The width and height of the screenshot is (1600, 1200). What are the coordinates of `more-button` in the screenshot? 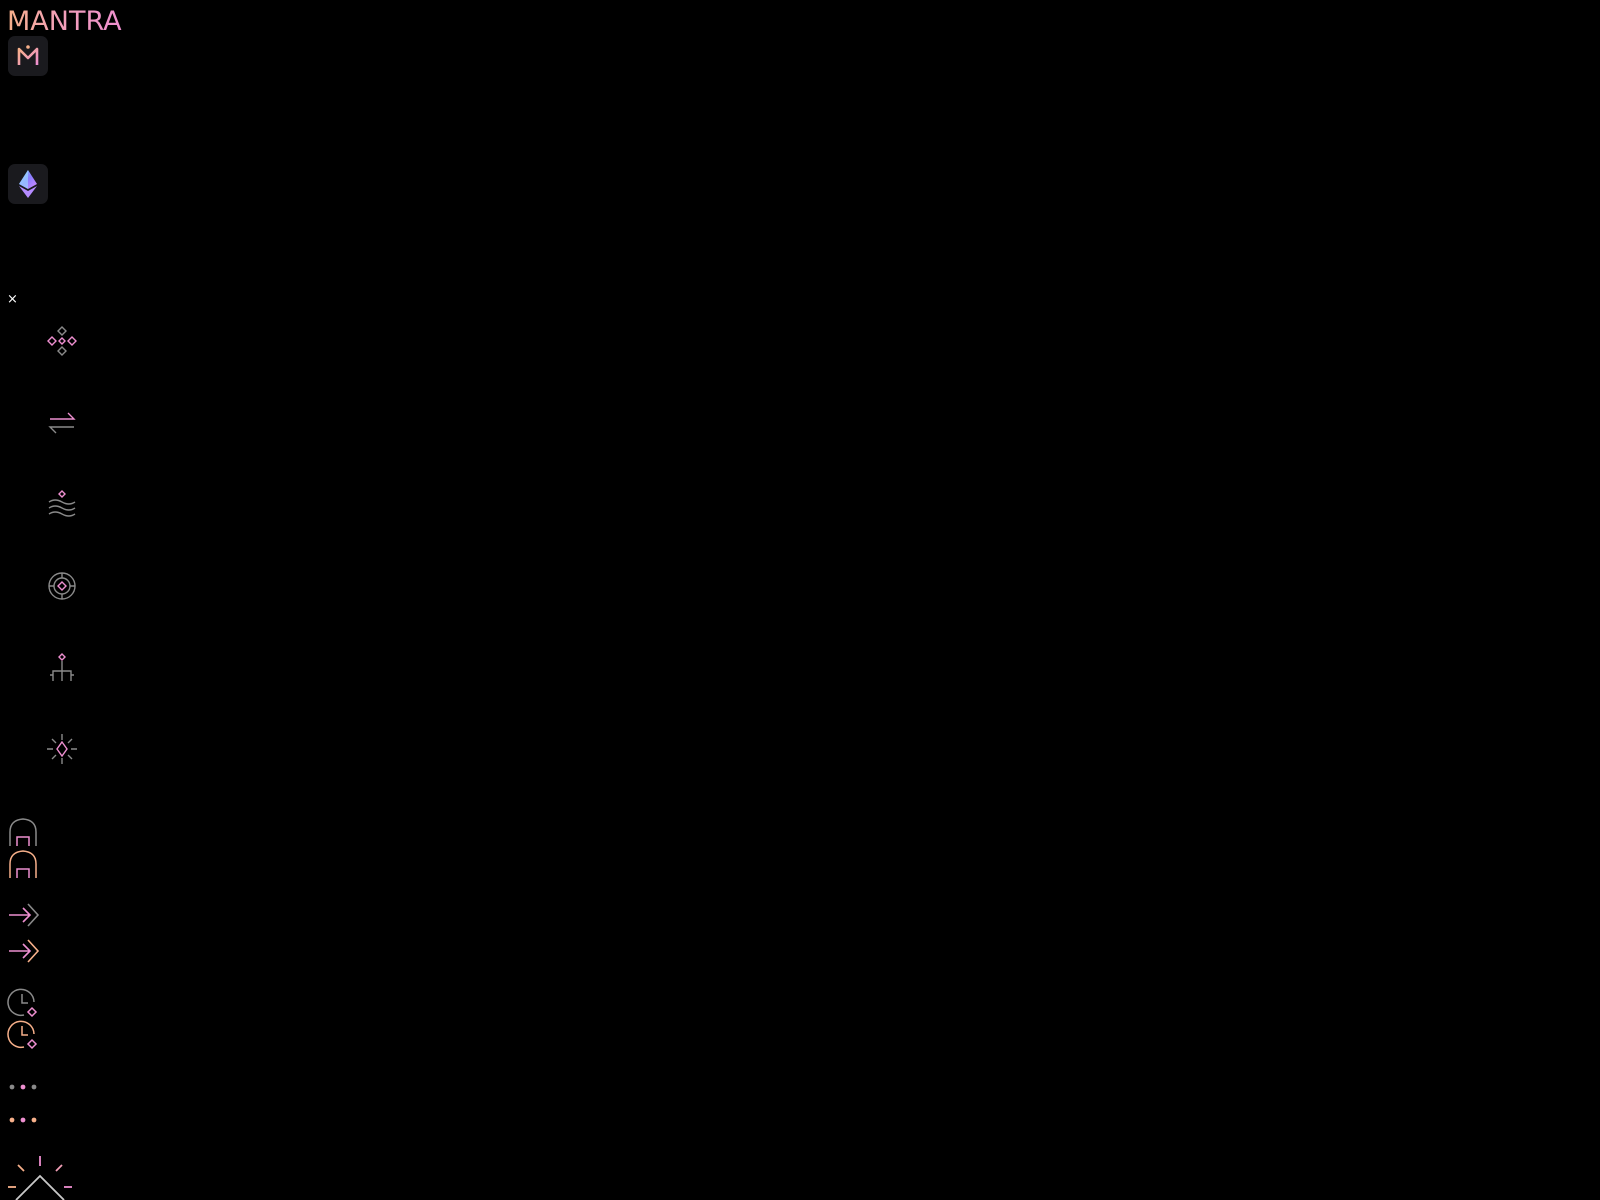 It's located at (23, 1087).